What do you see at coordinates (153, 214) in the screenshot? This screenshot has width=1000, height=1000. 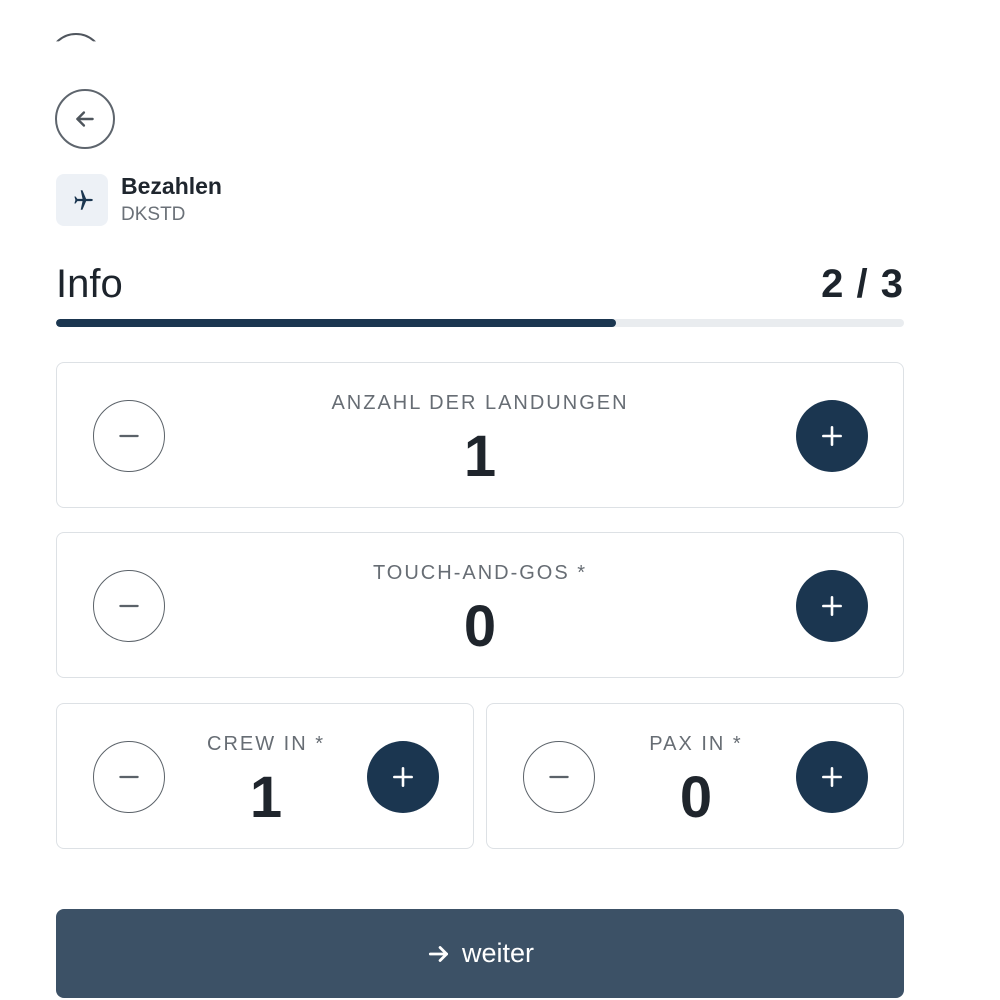 I see `aircraft-registration: DKSTD` at bounding box center [153, 214].